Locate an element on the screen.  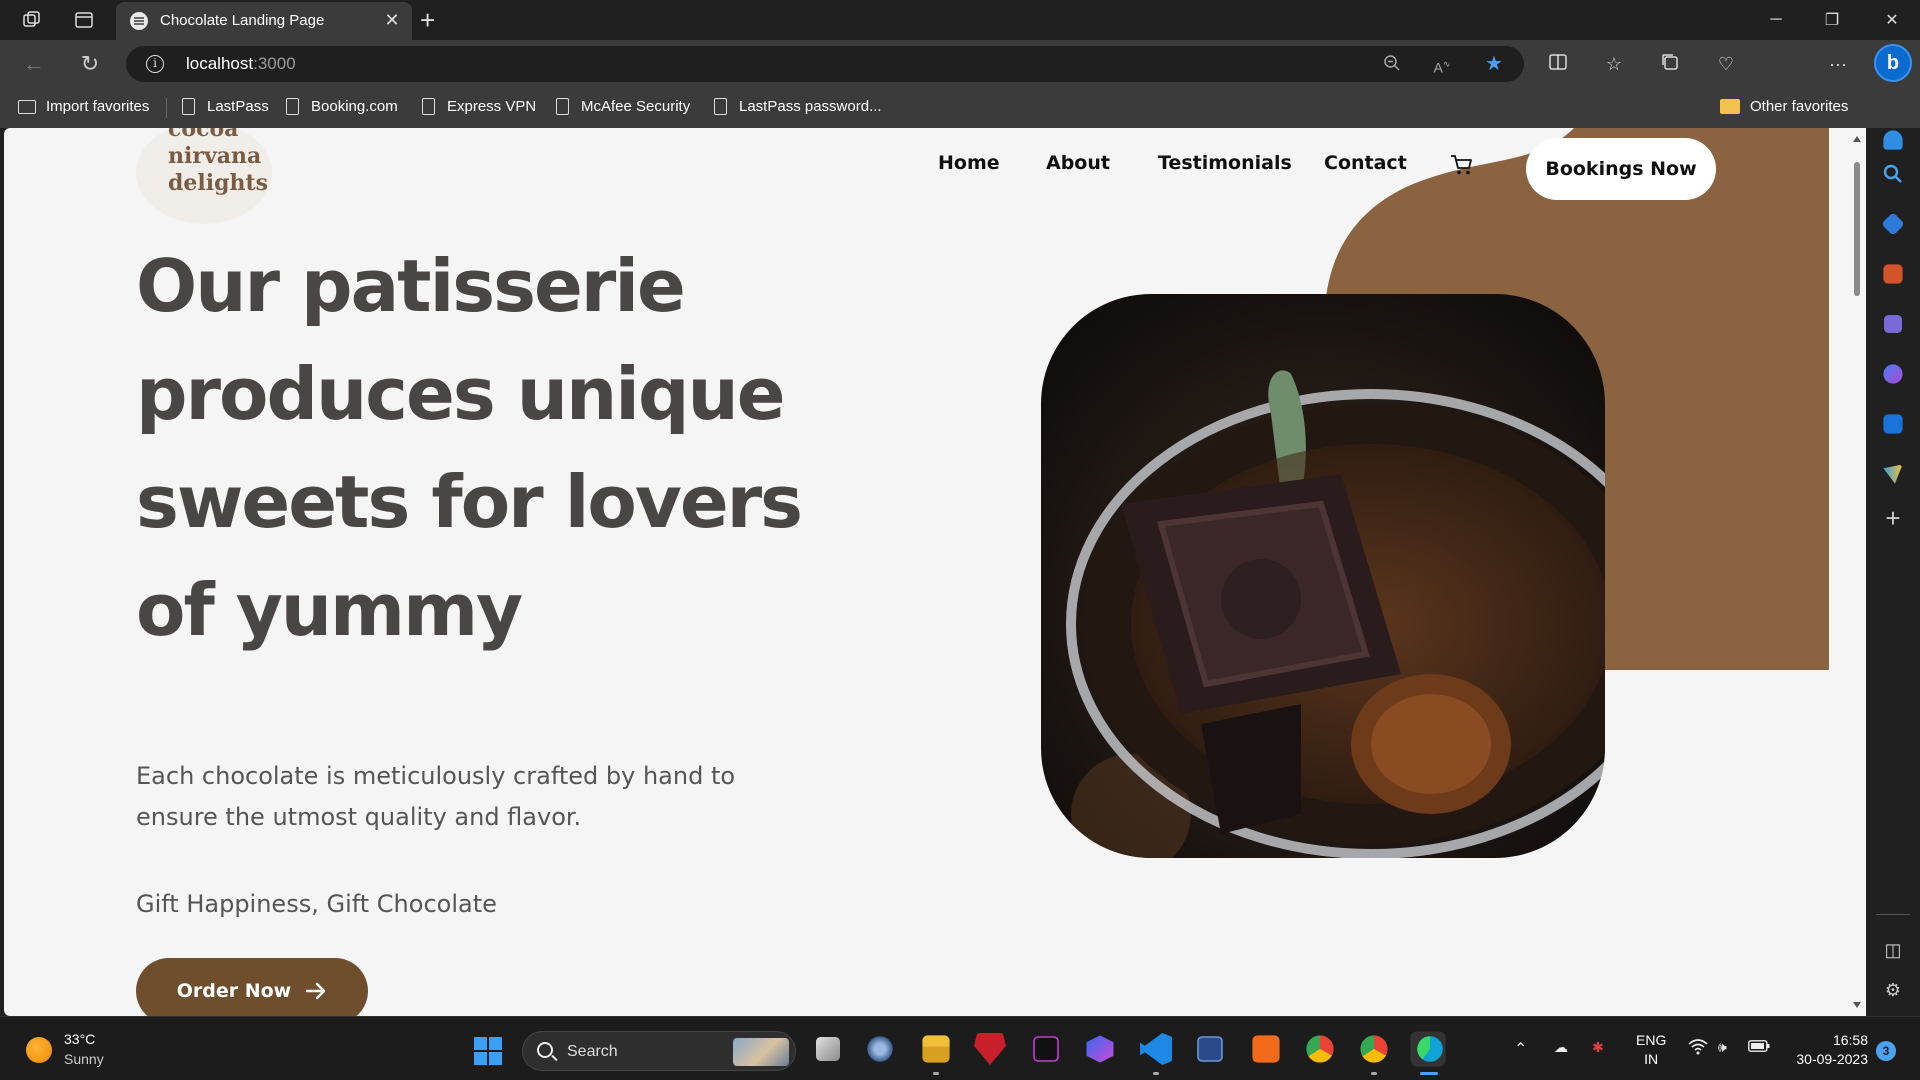
fav-label: Other favorites is located at coordinates (1799, 106).